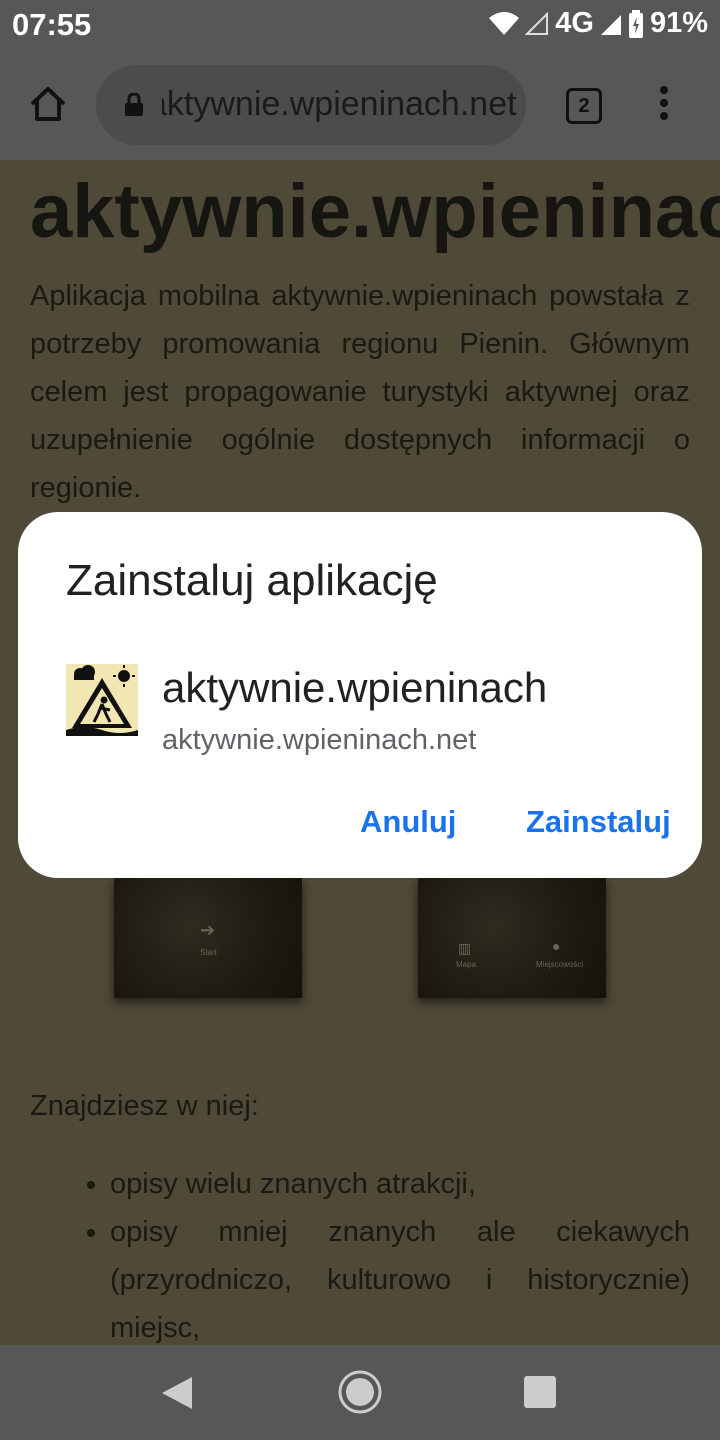  I want to click on dialog-title: Zainstaluj aplikację, so click(252, 580).